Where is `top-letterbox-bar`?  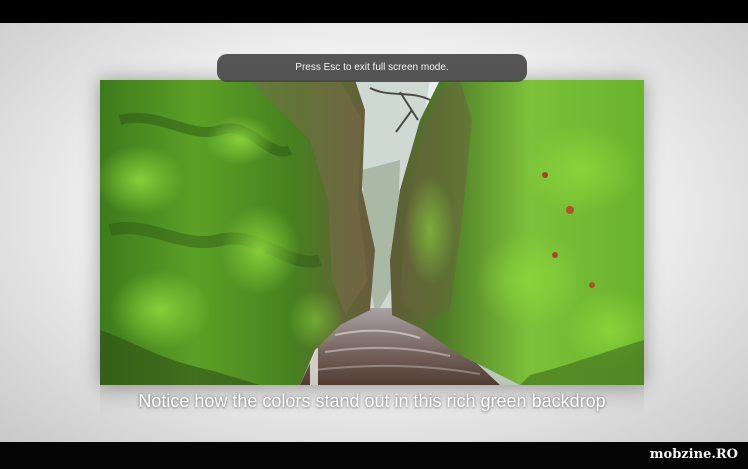
top-letterbox-bar is located at coordinates (374, 11).